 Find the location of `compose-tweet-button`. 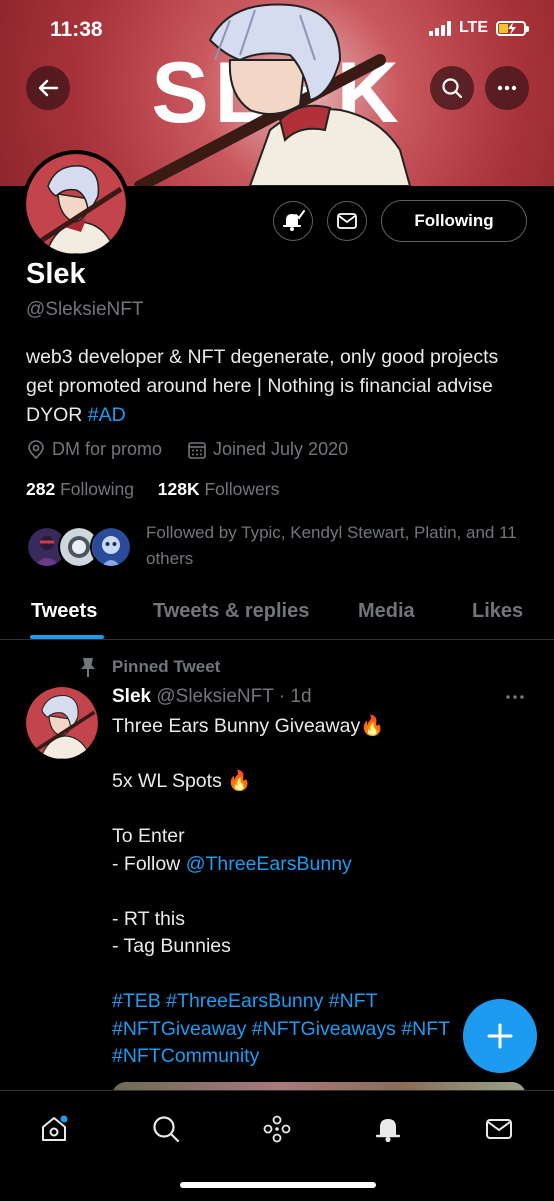

compose-tweet-button is located at coordinates (500, 1036).